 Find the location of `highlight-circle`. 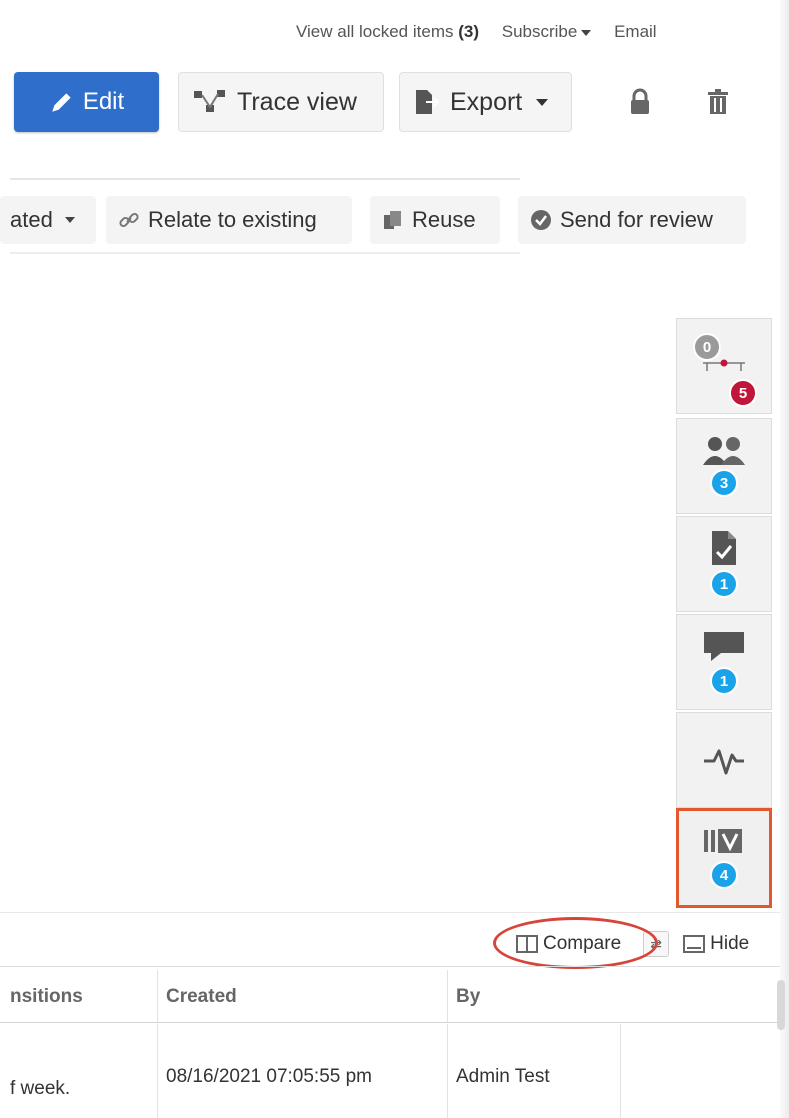

highlight-circle is located at coordinates (575, 943).